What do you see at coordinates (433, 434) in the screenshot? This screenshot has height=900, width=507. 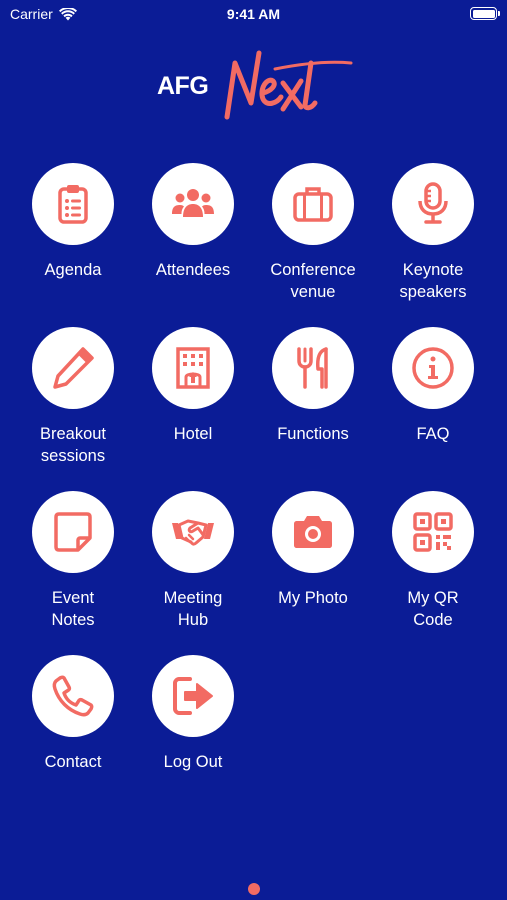 I see `menu-item-label: FAQ` at bounding box center [433, 434].